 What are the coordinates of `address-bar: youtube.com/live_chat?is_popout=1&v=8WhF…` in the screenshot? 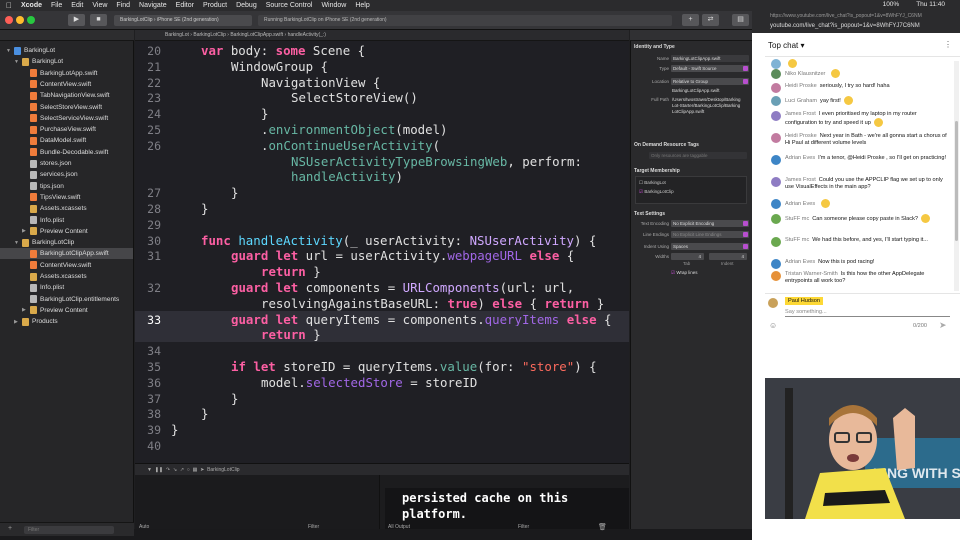 It's located at (865, 26).